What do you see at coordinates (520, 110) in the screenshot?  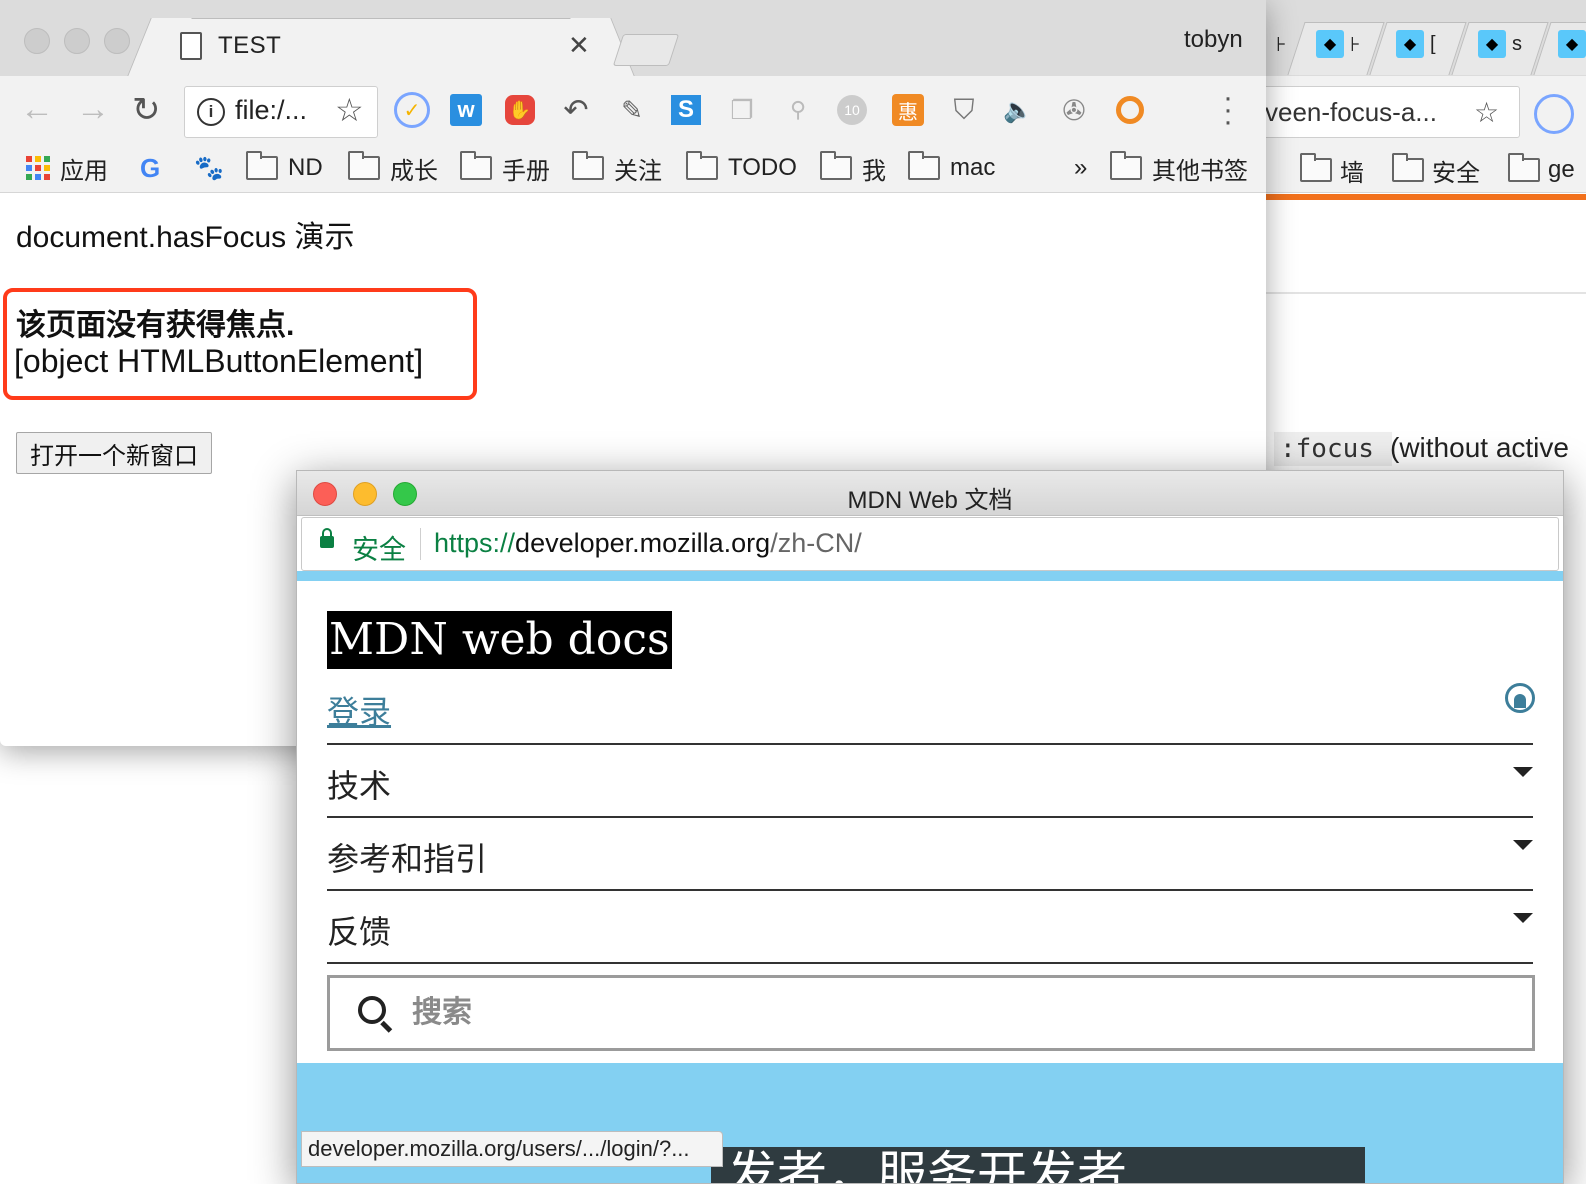 I see `adblock-hand-icon: ✋` at bounding box center [520, 110].